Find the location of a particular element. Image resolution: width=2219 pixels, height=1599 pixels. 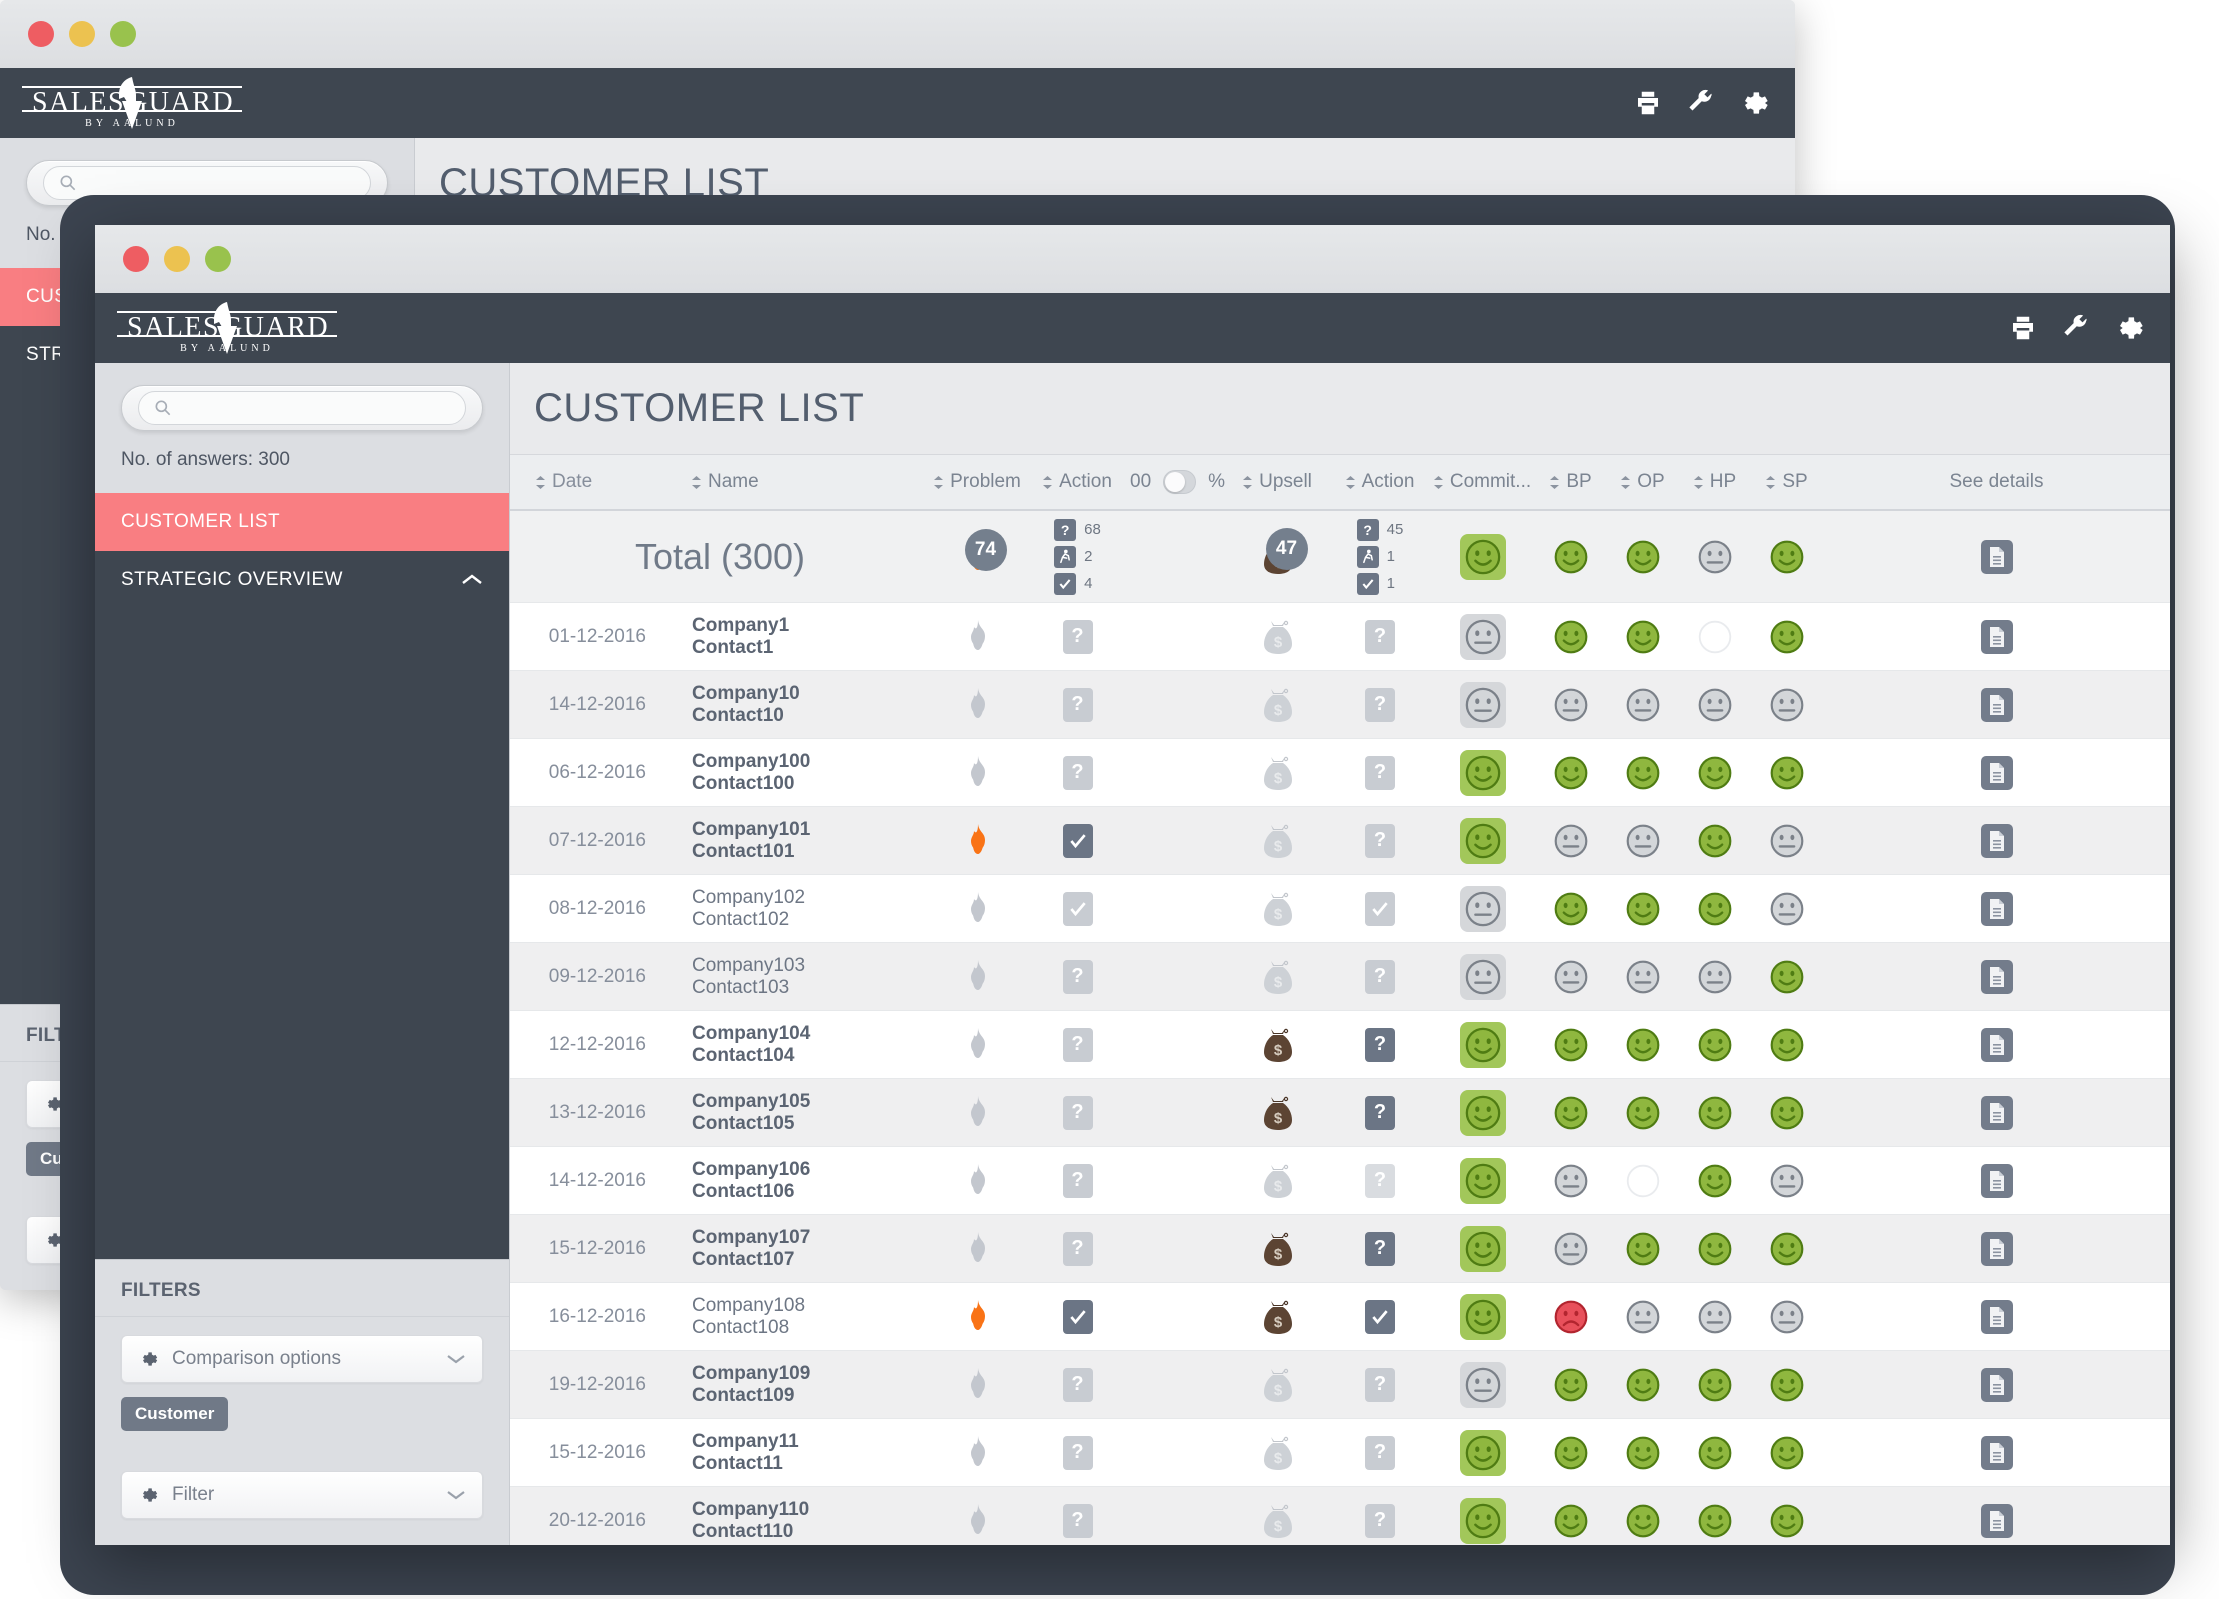

column-header-upsell: Upsell is located at coordinates (1277, 482).